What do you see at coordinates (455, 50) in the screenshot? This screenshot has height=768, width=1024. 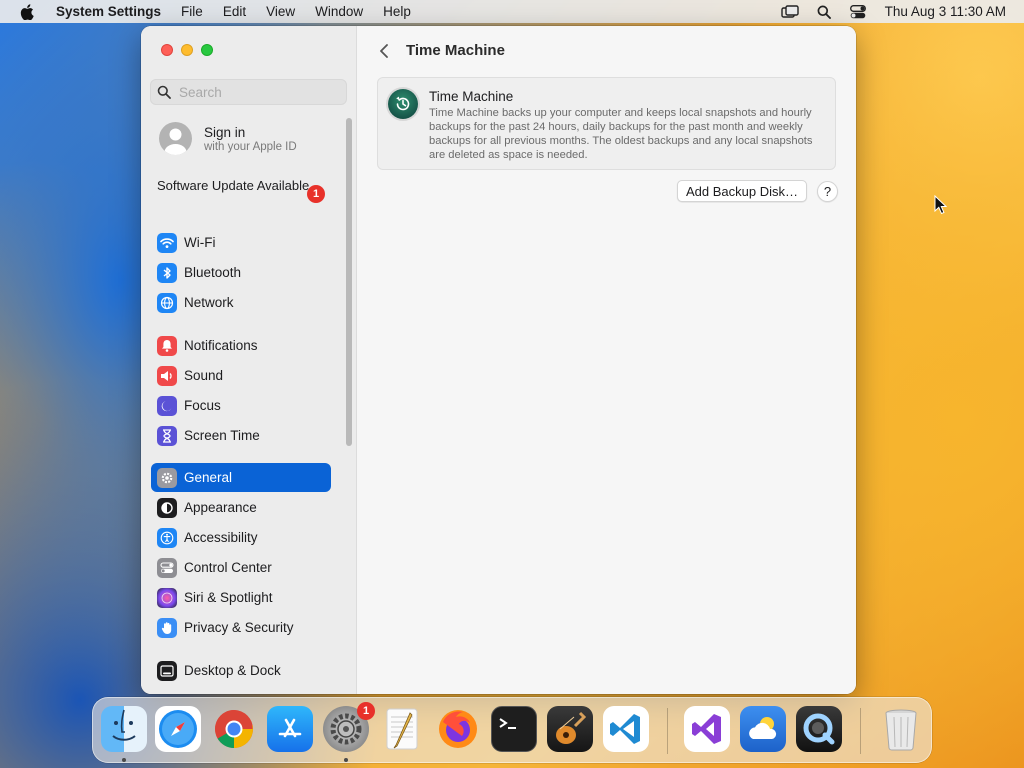 I see `page-title: Time Machine` at bounding box center [455, 50].